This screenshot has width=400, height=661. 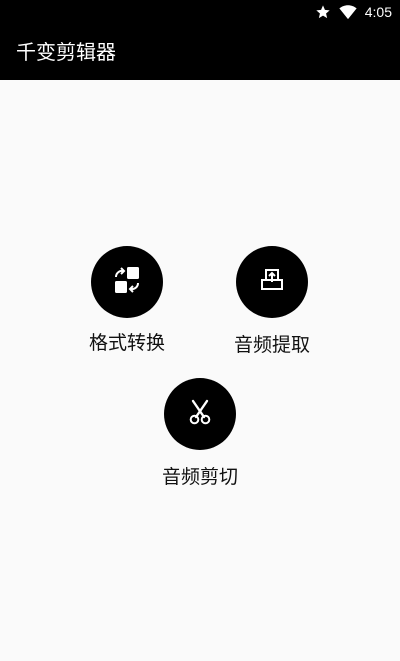 I want to click on format-convert-button: 格式转换, so click(x=127, y=300).